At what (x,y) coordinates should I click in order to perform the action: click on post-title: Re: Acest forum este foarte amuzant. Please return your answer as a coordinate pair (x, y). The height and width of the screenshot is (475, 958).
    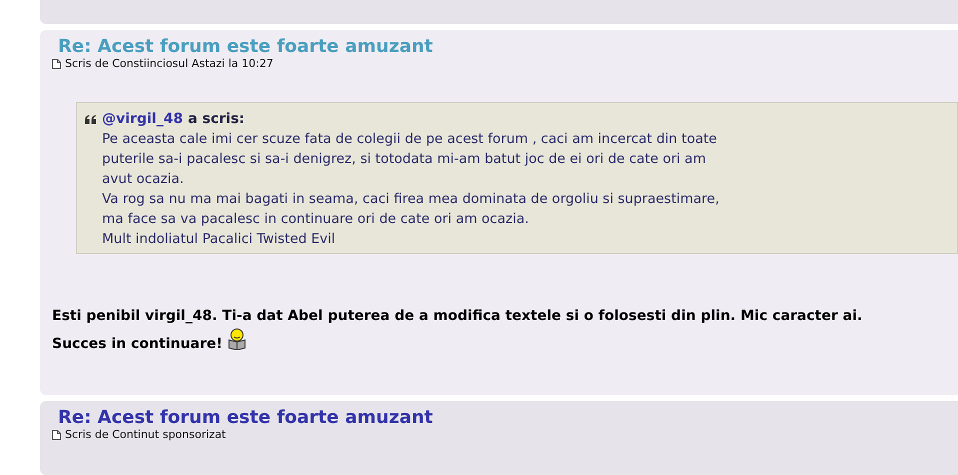
    Looking at the image, I should click on (505, 417).